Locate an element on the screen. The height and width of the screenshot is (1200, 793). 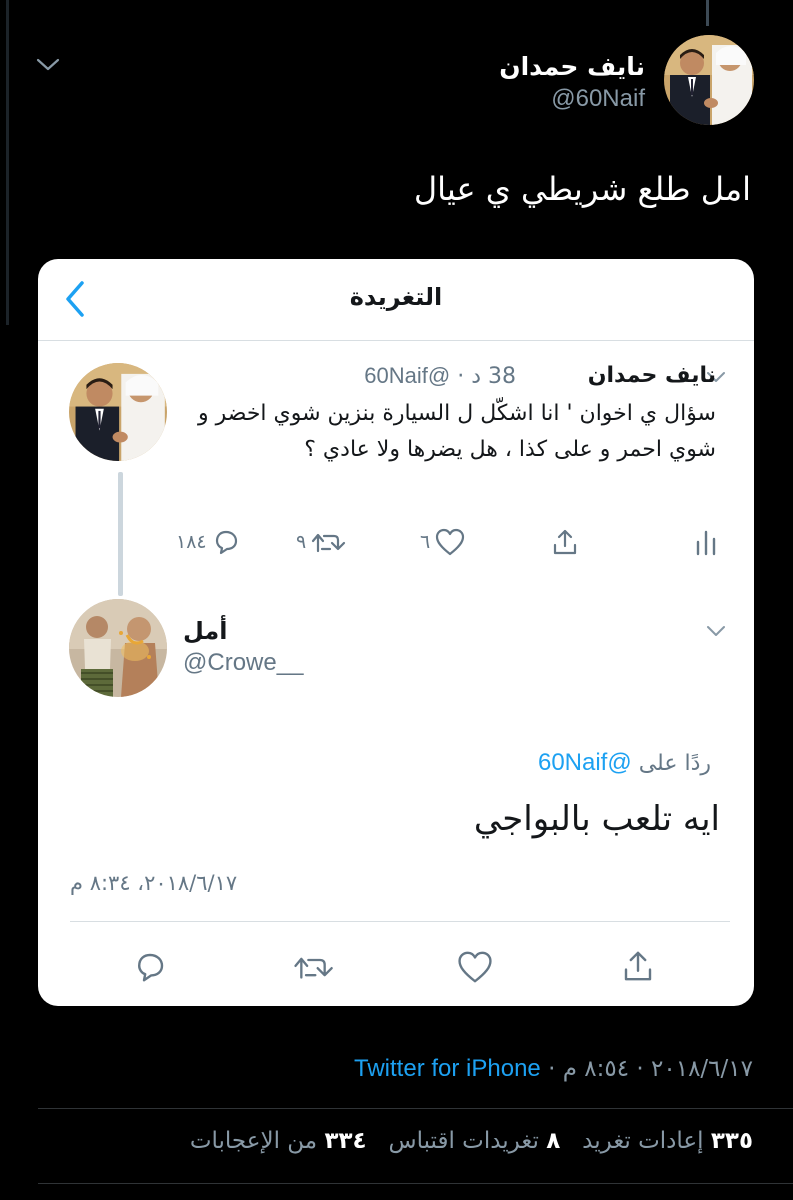
reply-name: أمل is located at coordinates (205, 631).